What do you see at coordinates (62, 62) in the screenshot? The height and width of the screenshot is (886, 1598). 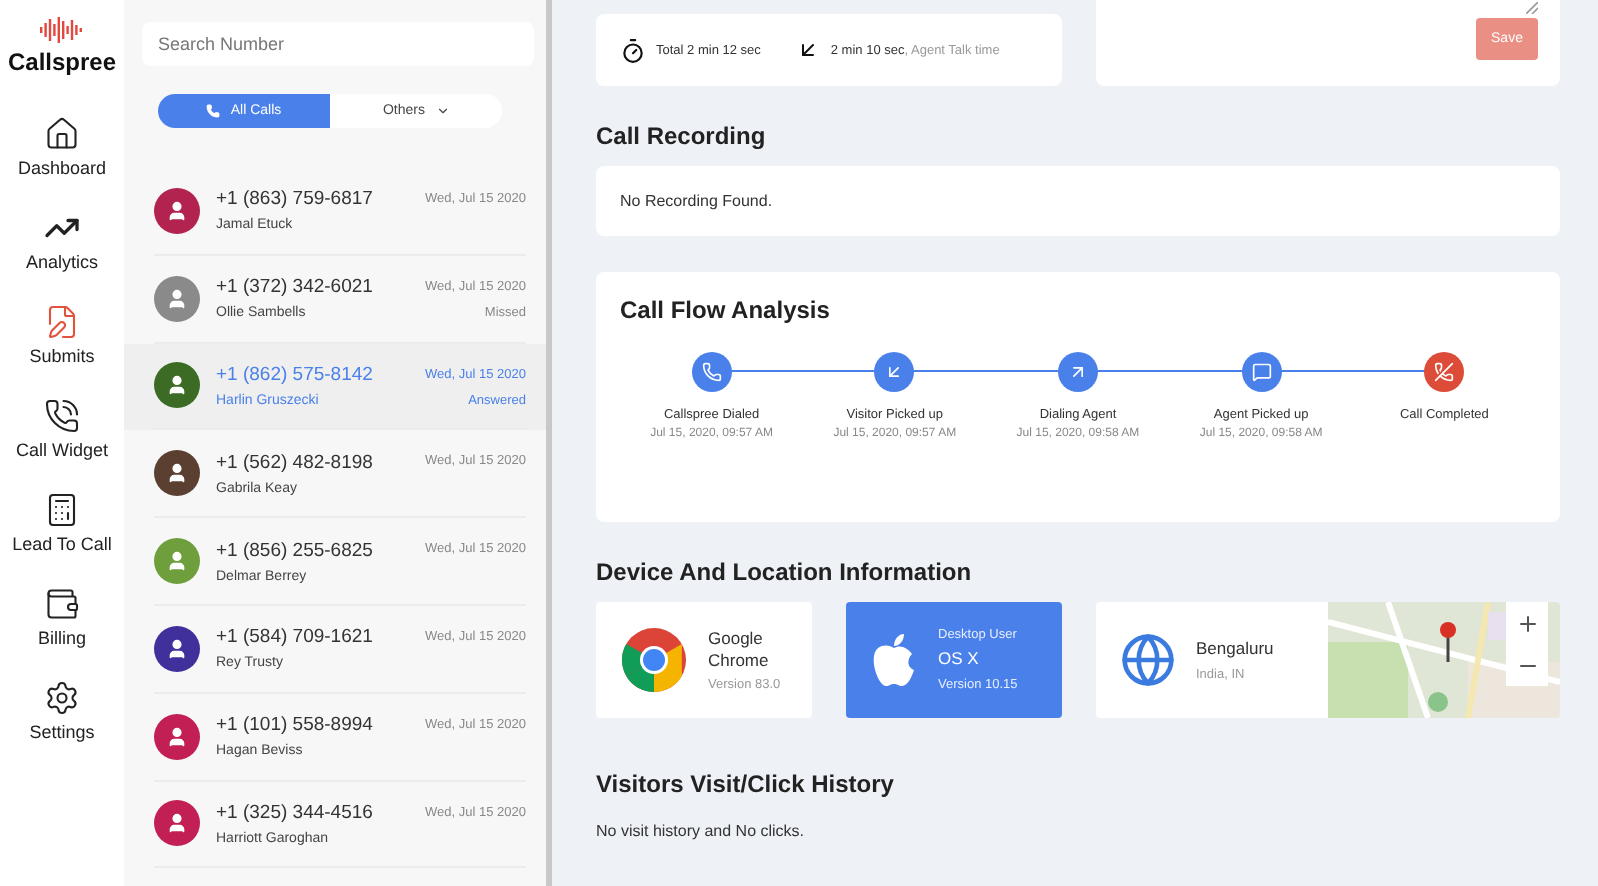 I see `brand-name: Callspree` at bounding box center [62, 62].